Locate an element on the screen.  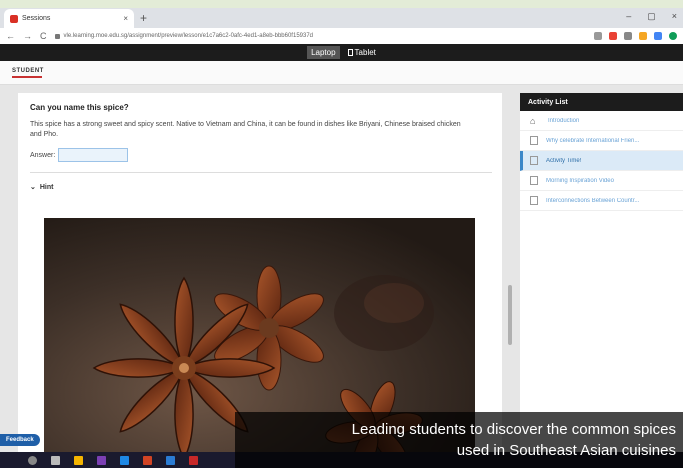
star-icon is located at coordinates (598, 36).